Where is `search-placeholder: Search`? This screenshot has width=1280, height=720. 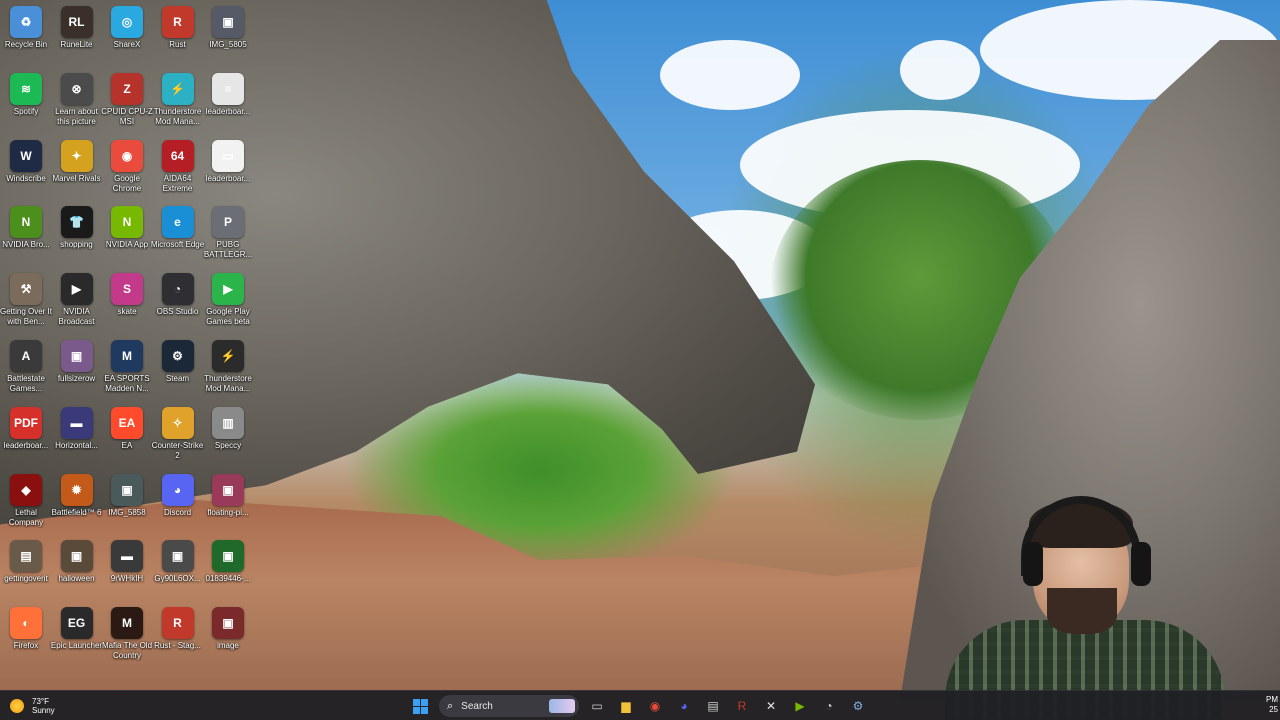 search-placeholder: Search is located at coordinates (477, 706).